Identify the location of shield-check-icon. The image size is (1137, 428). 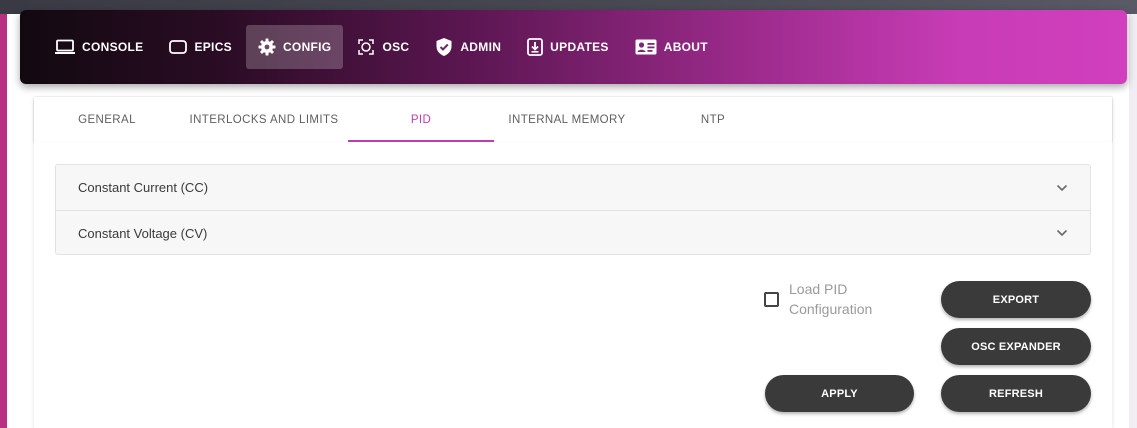
(444, 47).